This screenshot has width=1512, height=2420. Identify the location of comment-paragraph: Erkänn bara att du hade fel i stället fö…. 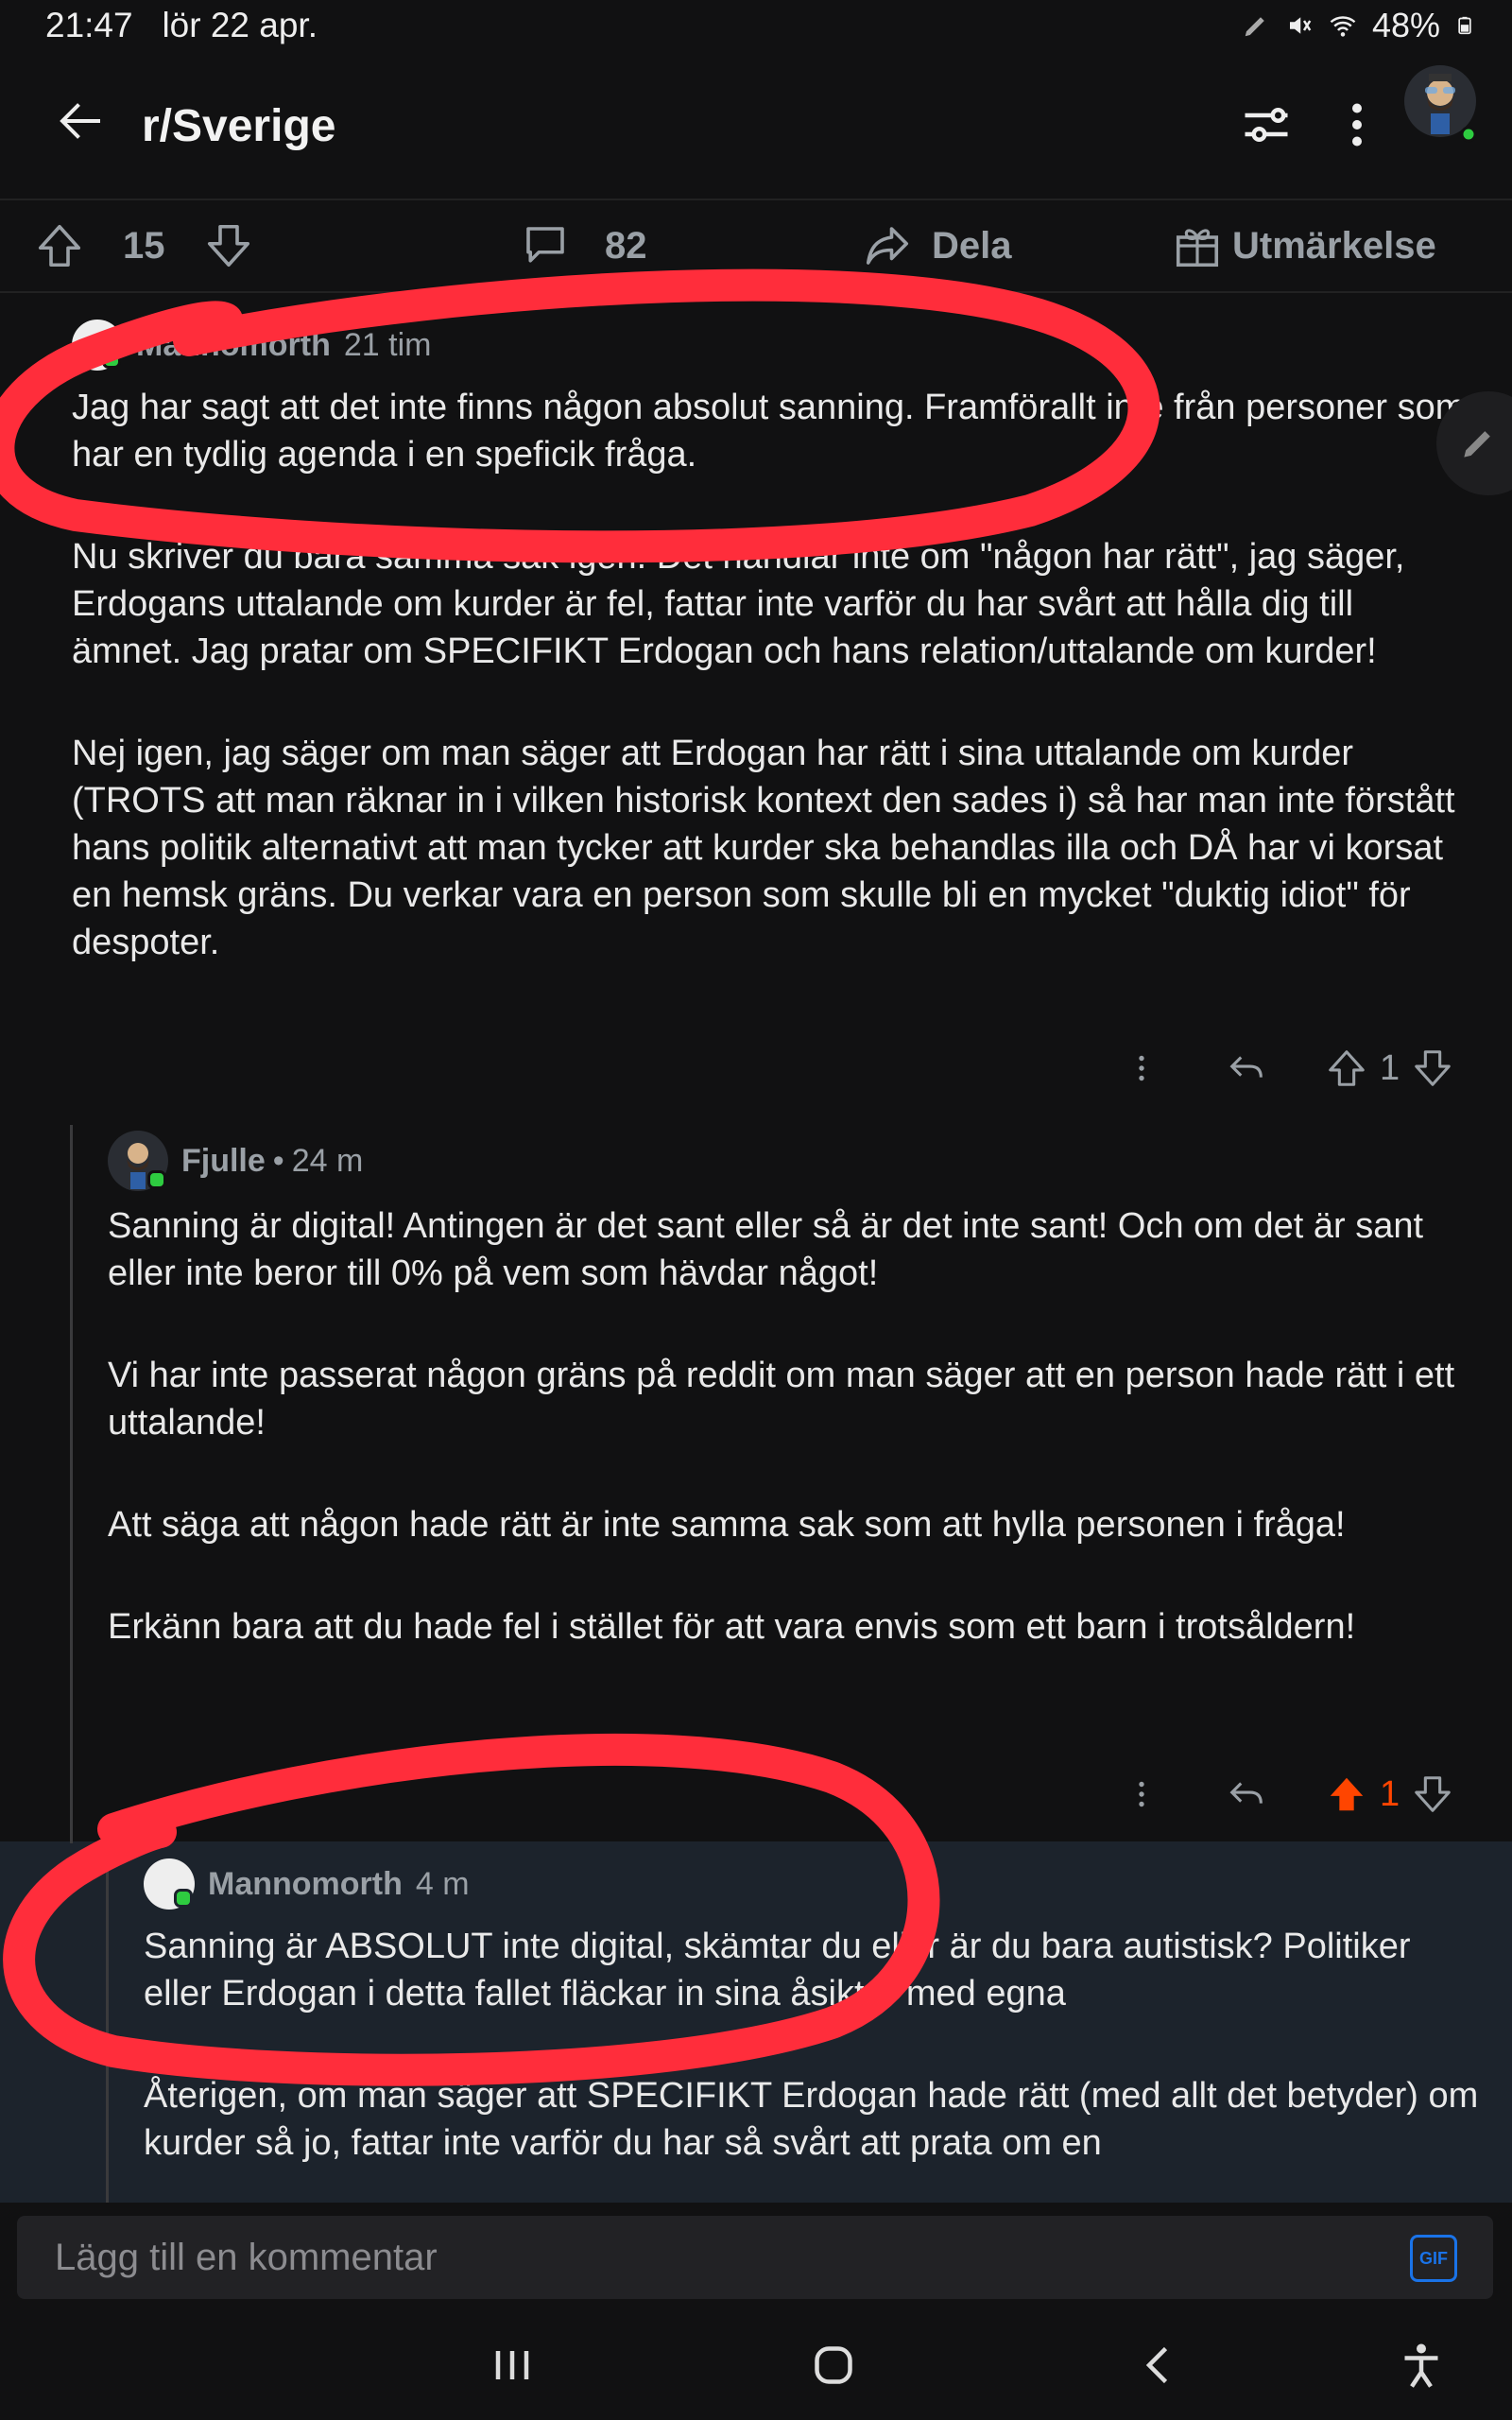
(732, 1627).